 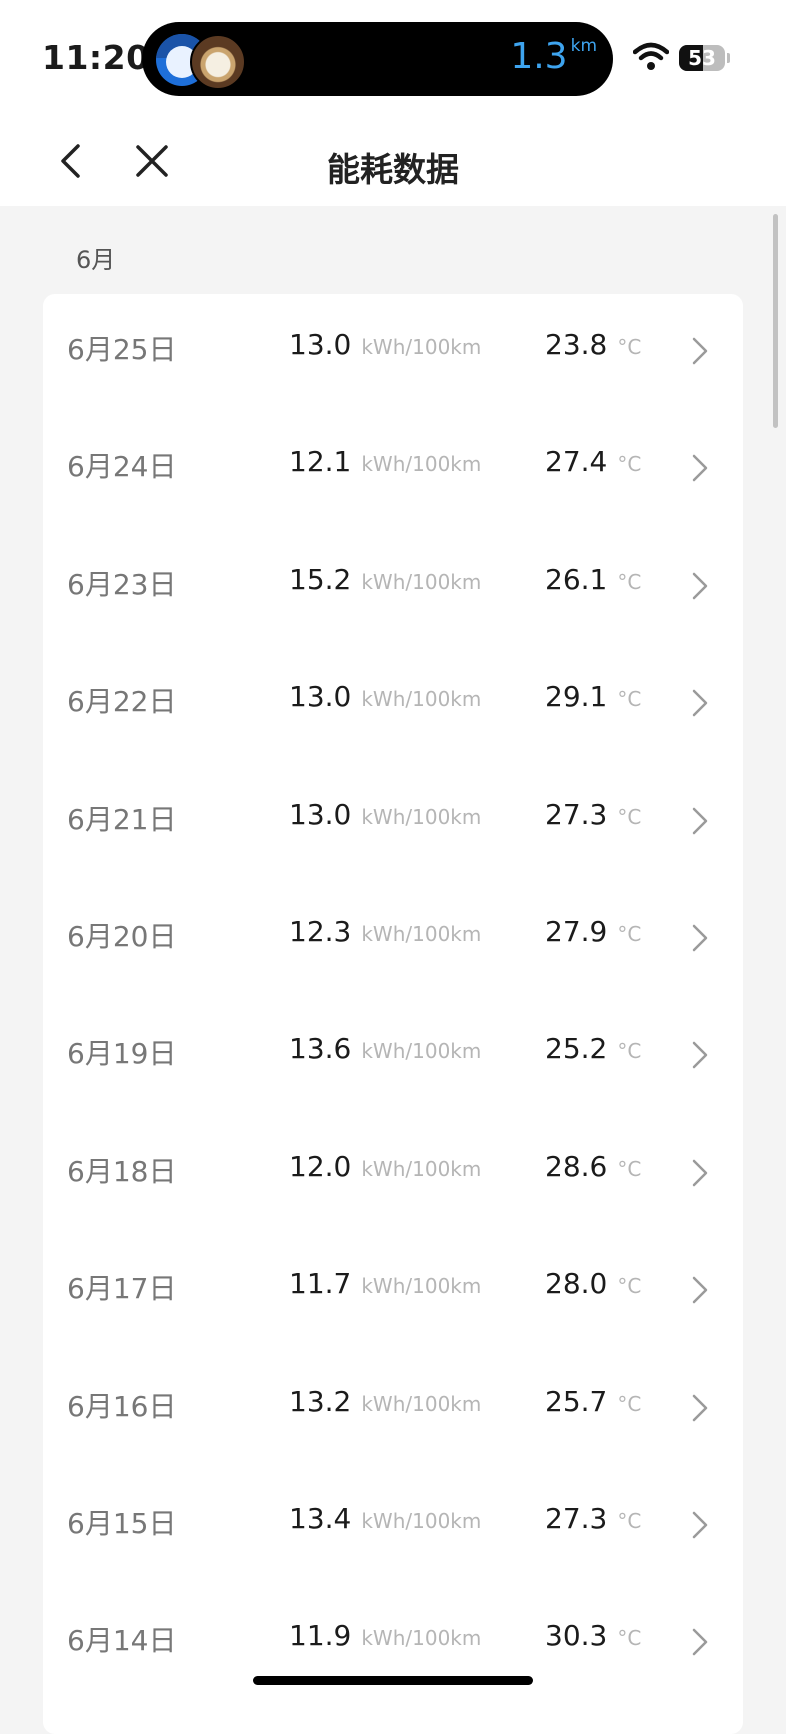 I want to click on row-temperature: 29.1 °C, so click(x=593, y=696).